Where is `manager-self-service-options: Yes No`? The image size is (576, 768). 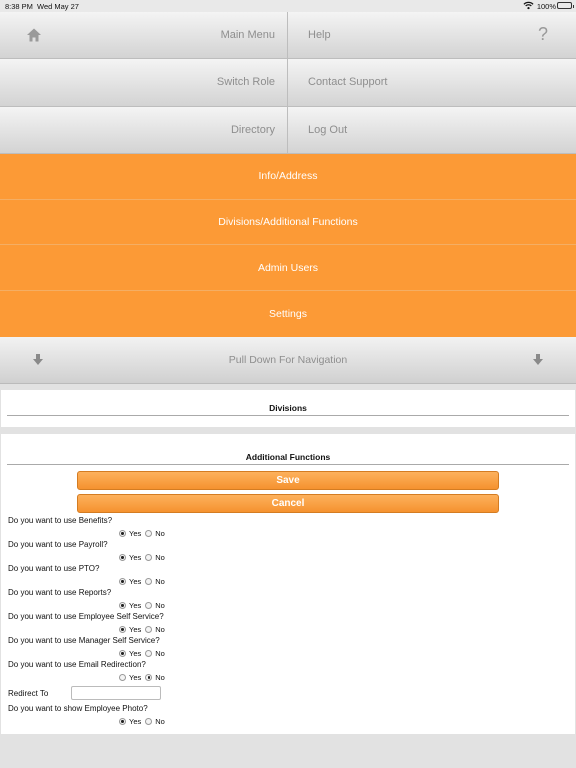 manager-self-service-options: Yes No is located at coordinates (144, 653).